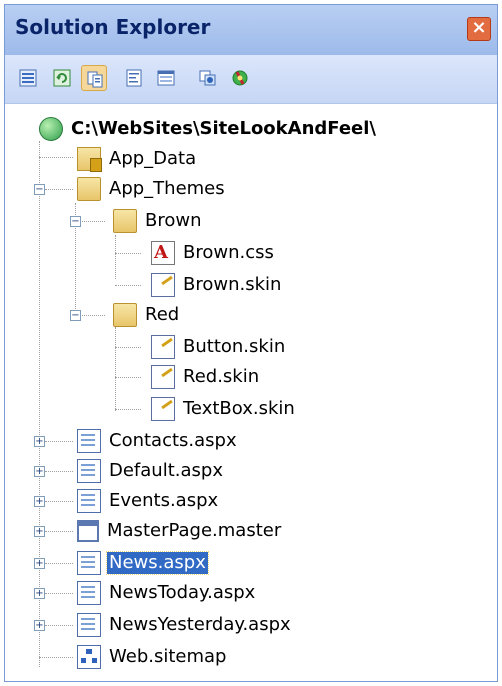 This screenshot has width=502, height=686. Describe the element at coordinates (168, 656) in the screenshot. I see `tree-item-label: Web.sitemap` at that location.